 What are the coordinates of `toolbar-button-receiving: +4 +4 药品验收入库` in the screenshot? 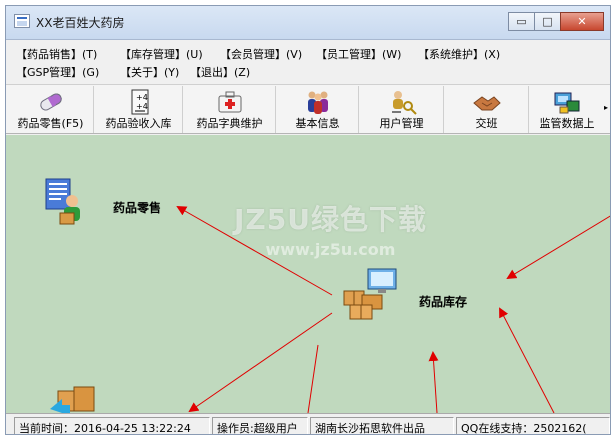 It's located at (139, 109).